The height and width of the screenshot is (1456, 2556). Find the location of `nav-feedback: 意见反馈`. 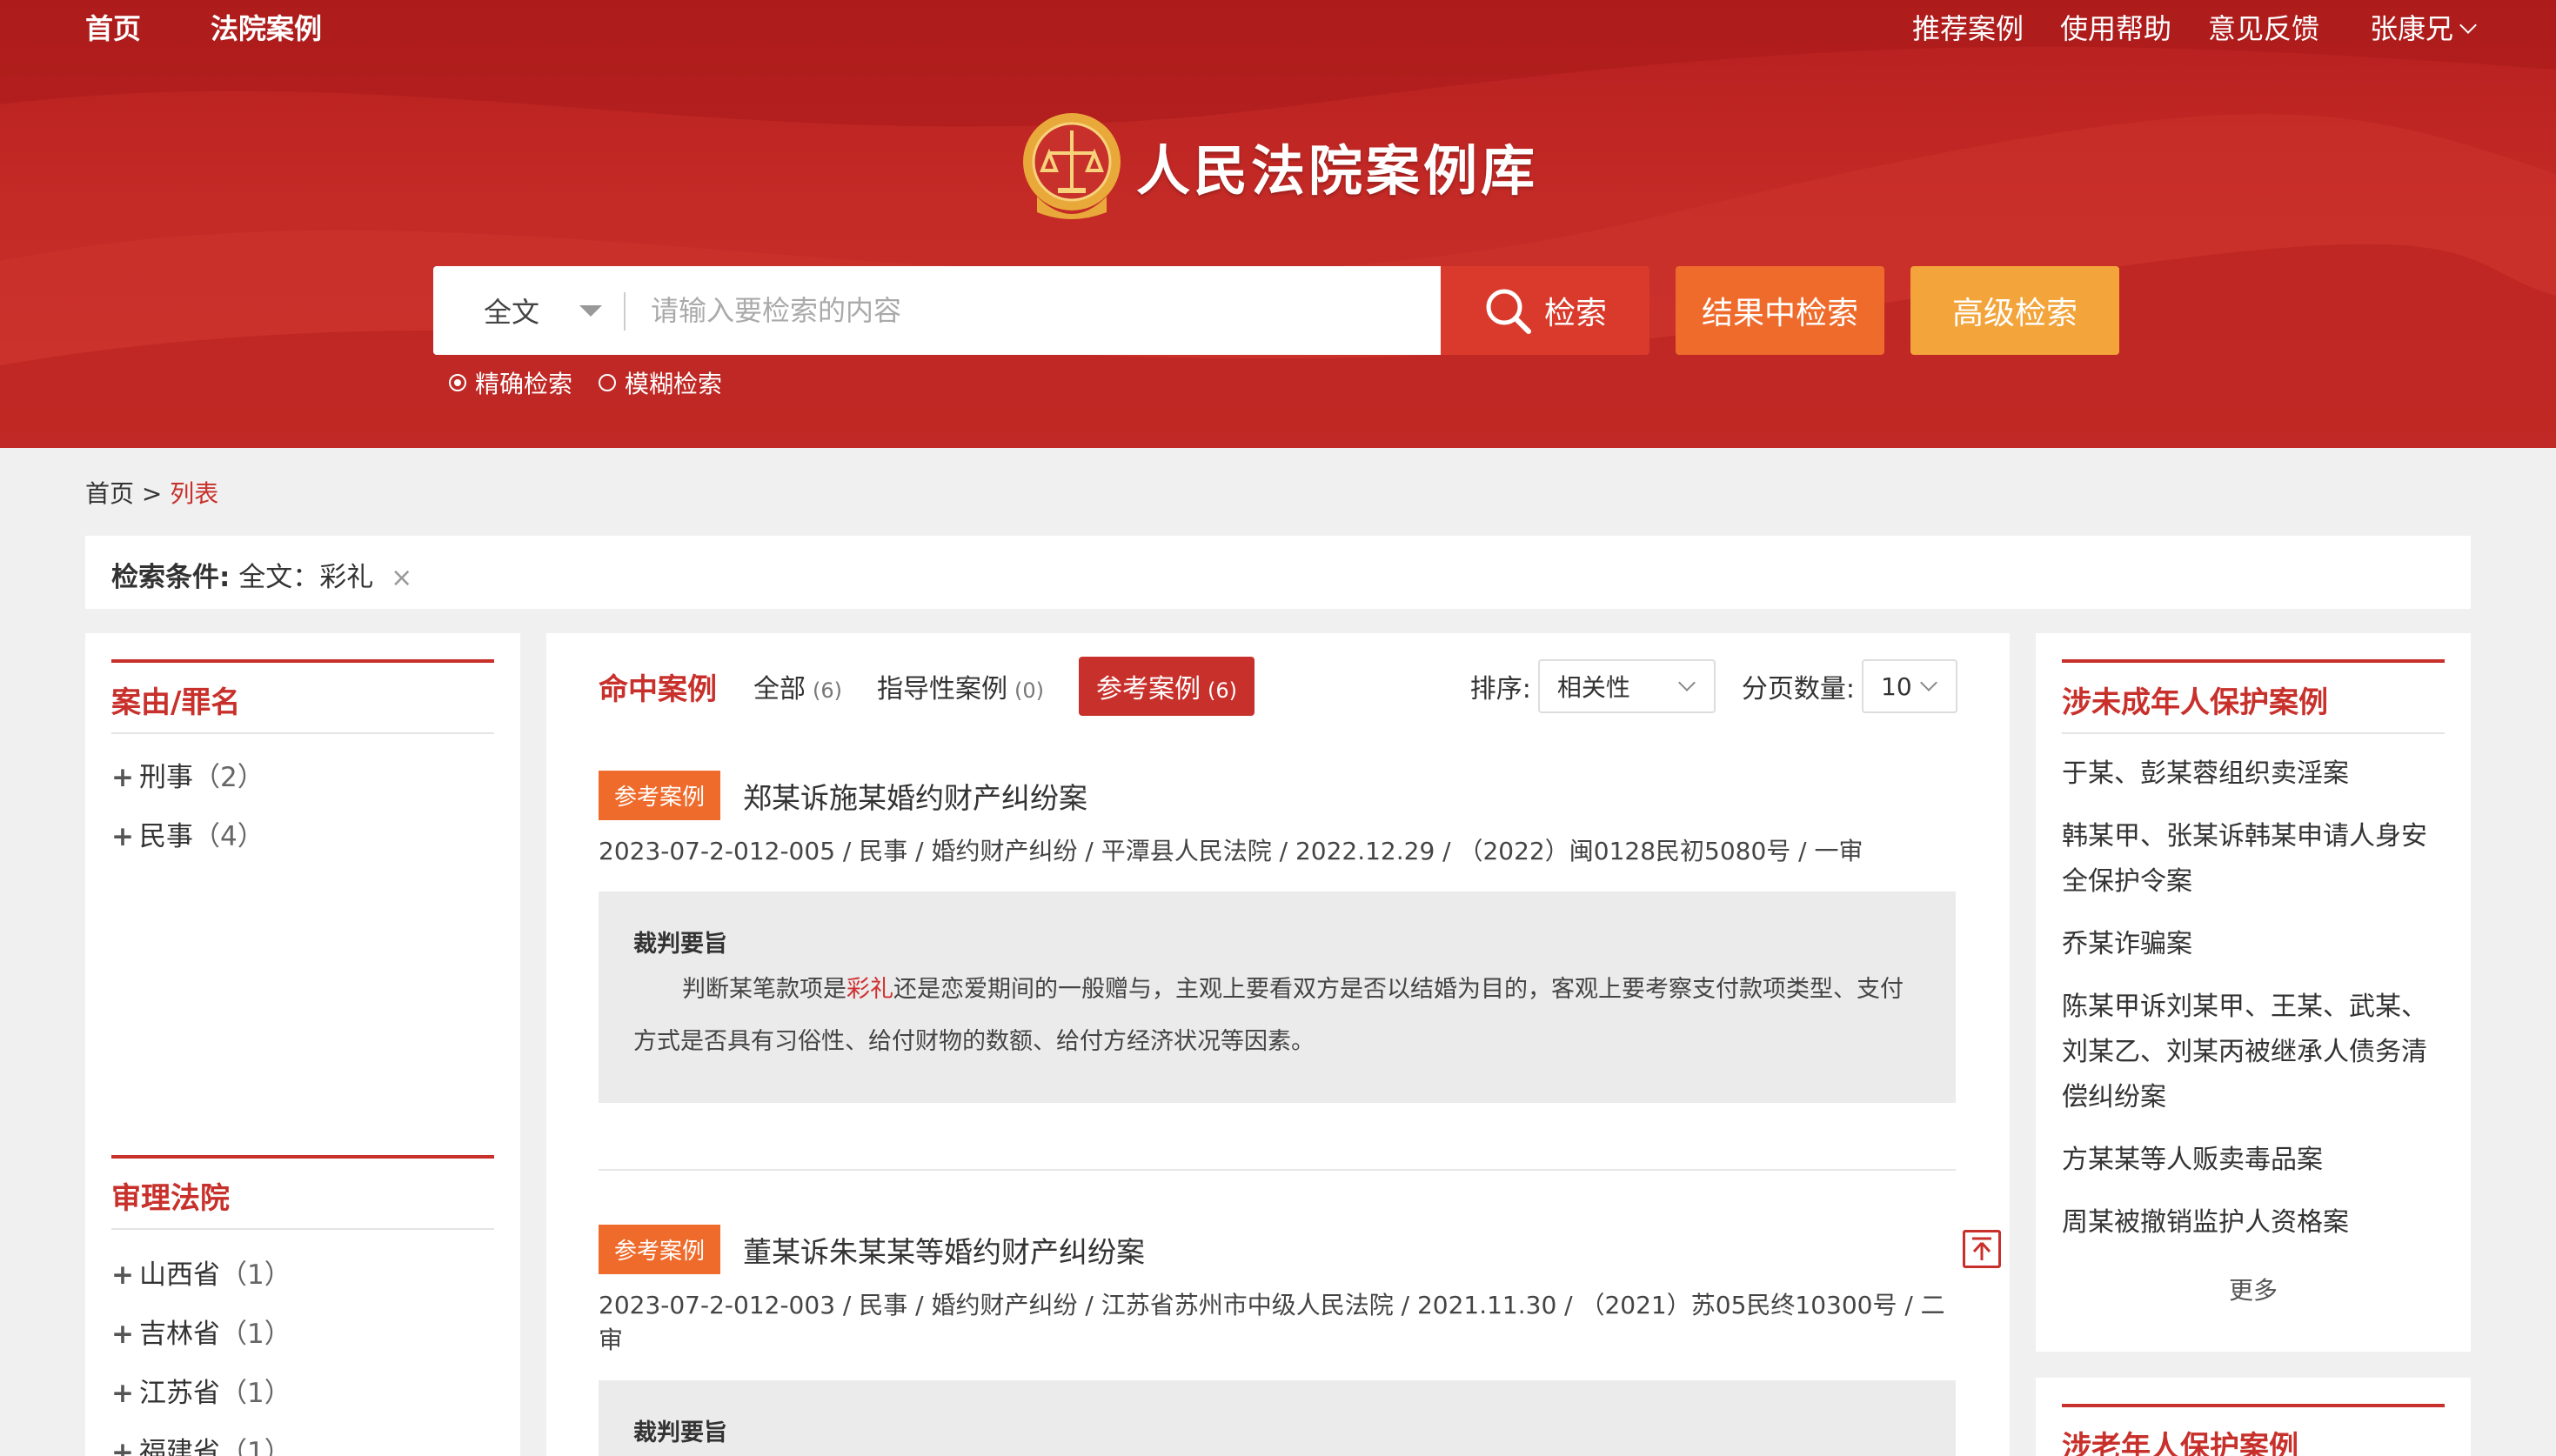

nav-feedback: 意见反馈 is located at coordinates (2263, 29).